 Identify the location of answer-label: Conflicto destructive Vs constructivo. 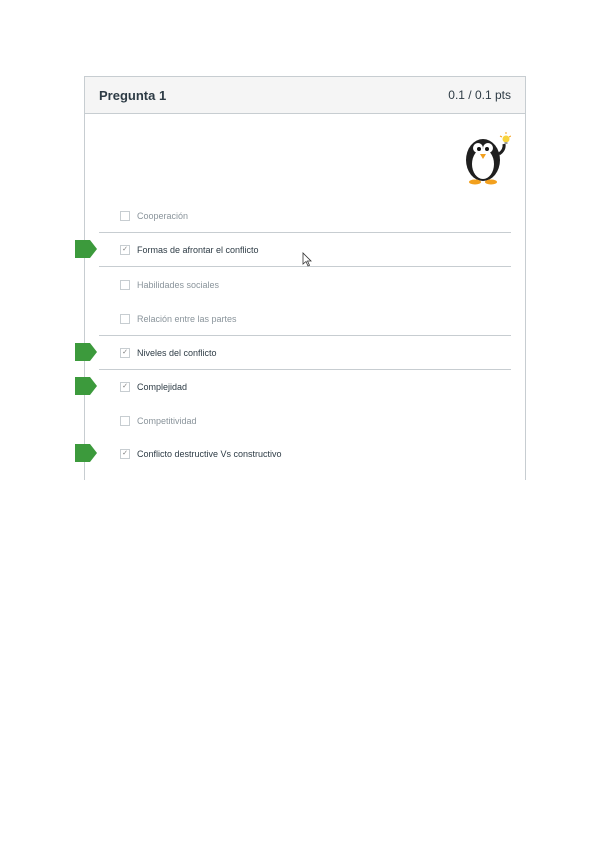
(209, 453).